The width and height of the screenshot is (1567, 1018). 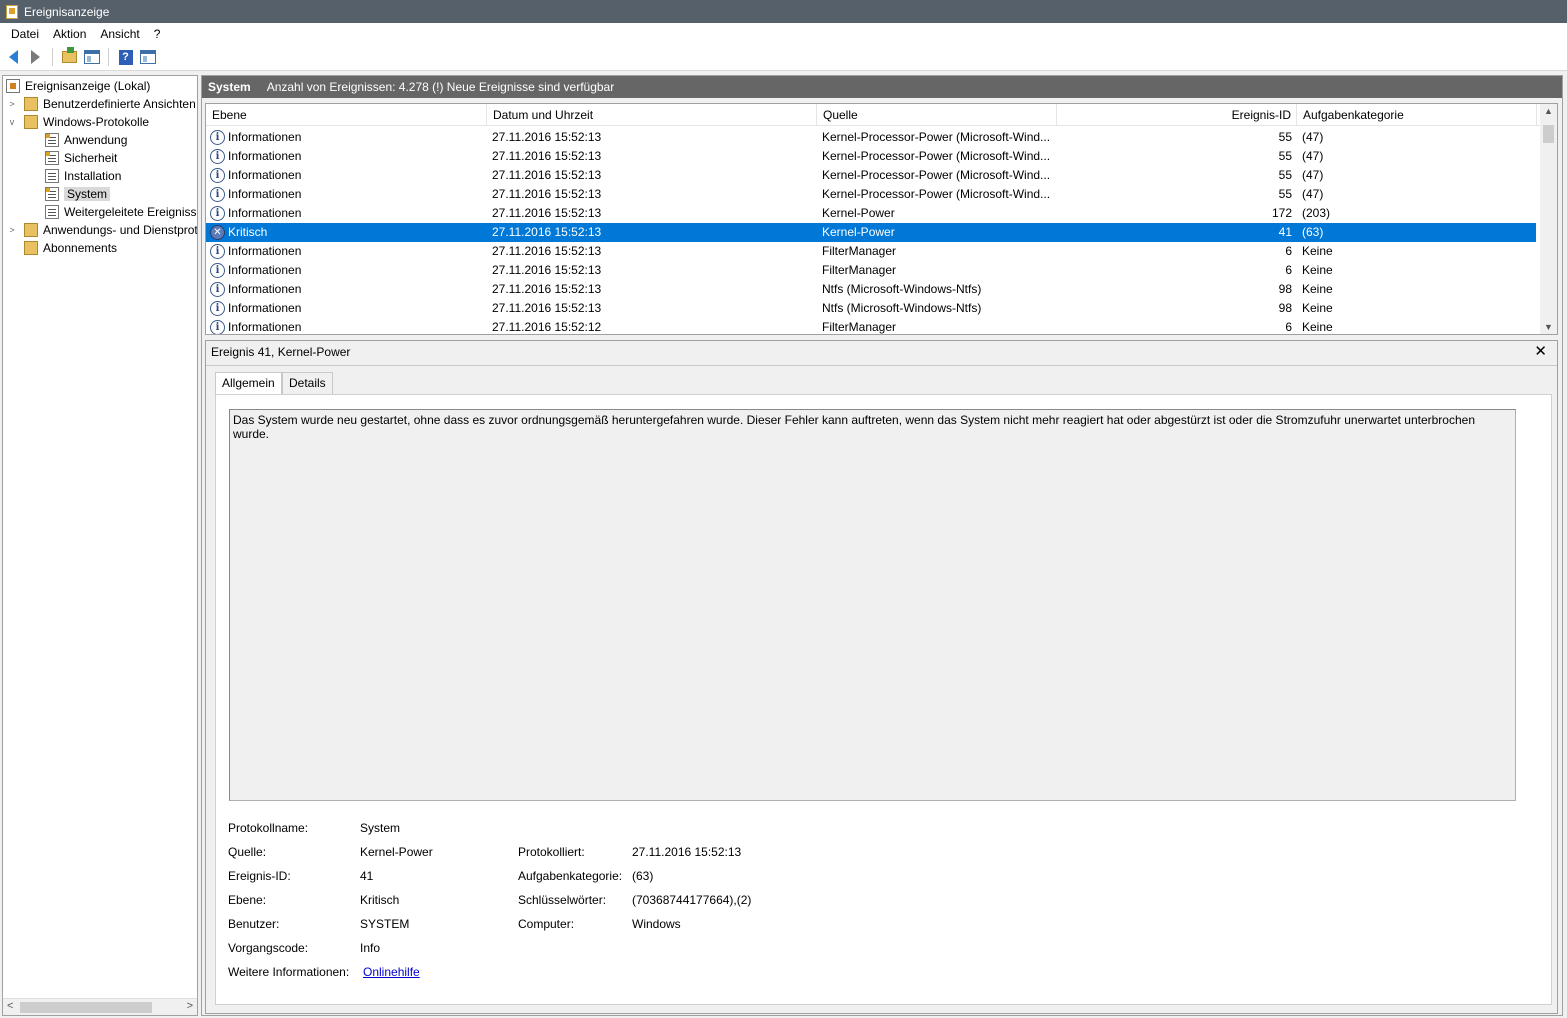 I want to click on show-hide-tree-button, so click(x=91, y=57).